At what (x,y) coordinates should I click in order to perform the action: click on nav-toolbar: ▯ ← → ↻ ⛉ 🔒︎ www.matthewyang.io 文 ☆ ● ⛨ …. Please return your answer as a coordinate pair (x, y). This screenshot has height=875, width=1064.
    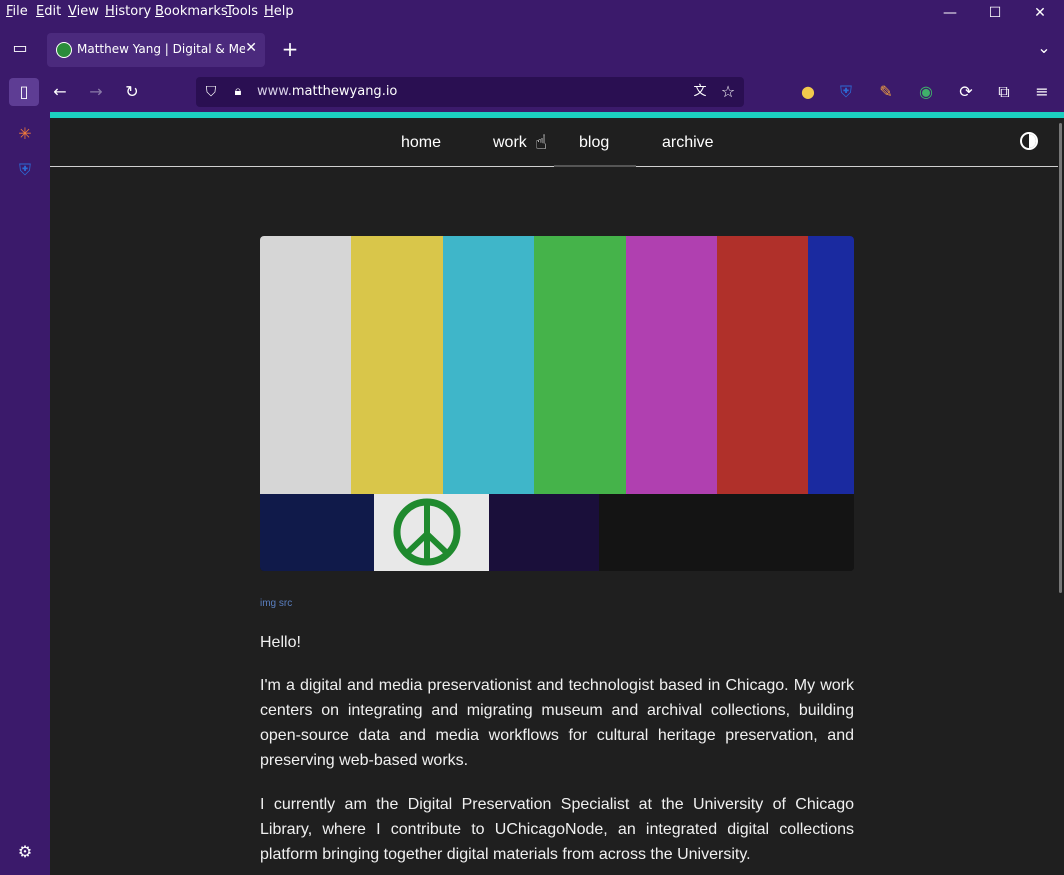
    Looking at the image, I should click on (532, 92).